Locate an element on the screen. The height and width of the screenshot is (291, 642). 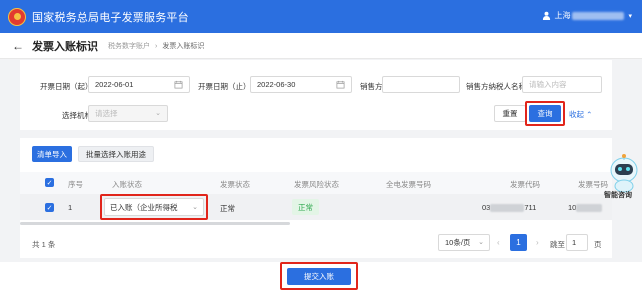
invoice-code: 03 711 is located at coordinates (509, 208).